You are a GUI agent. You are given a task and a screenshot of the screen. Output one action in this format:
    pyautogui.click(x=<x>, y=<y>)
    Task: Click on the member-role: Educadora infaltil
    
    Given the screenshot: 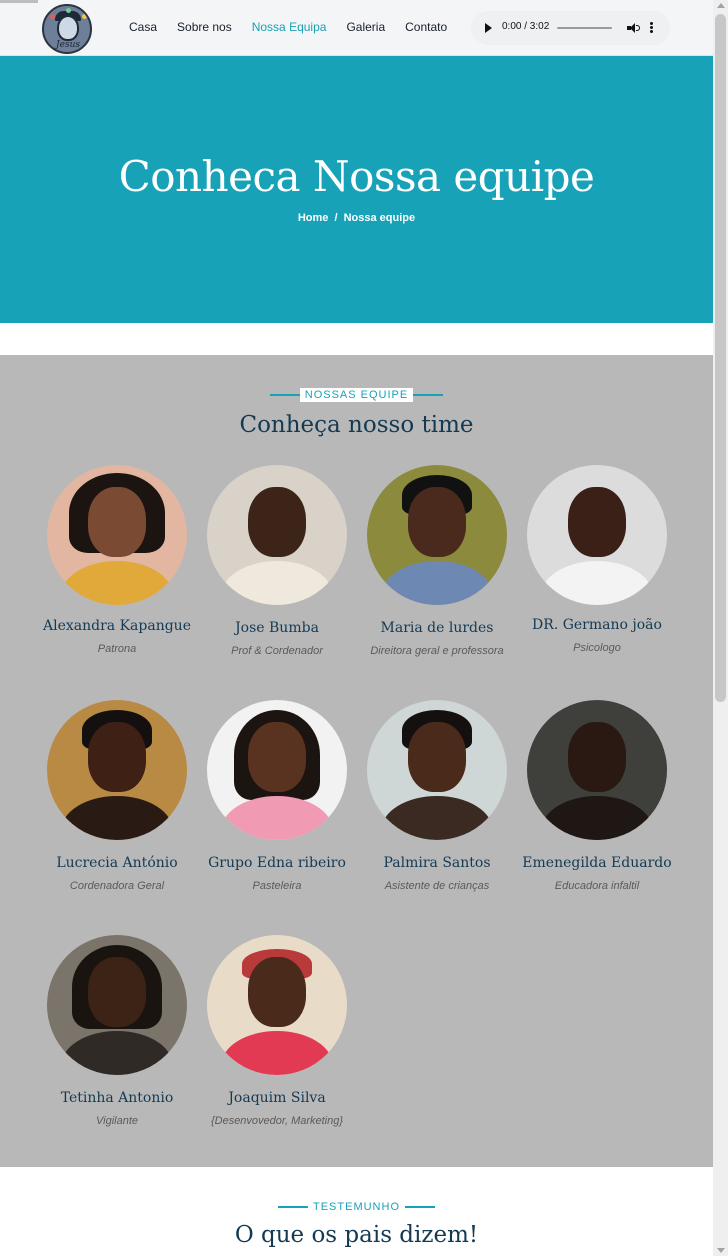 What is the action you would take?
    pyautogui.click(x=597, y=886)
    